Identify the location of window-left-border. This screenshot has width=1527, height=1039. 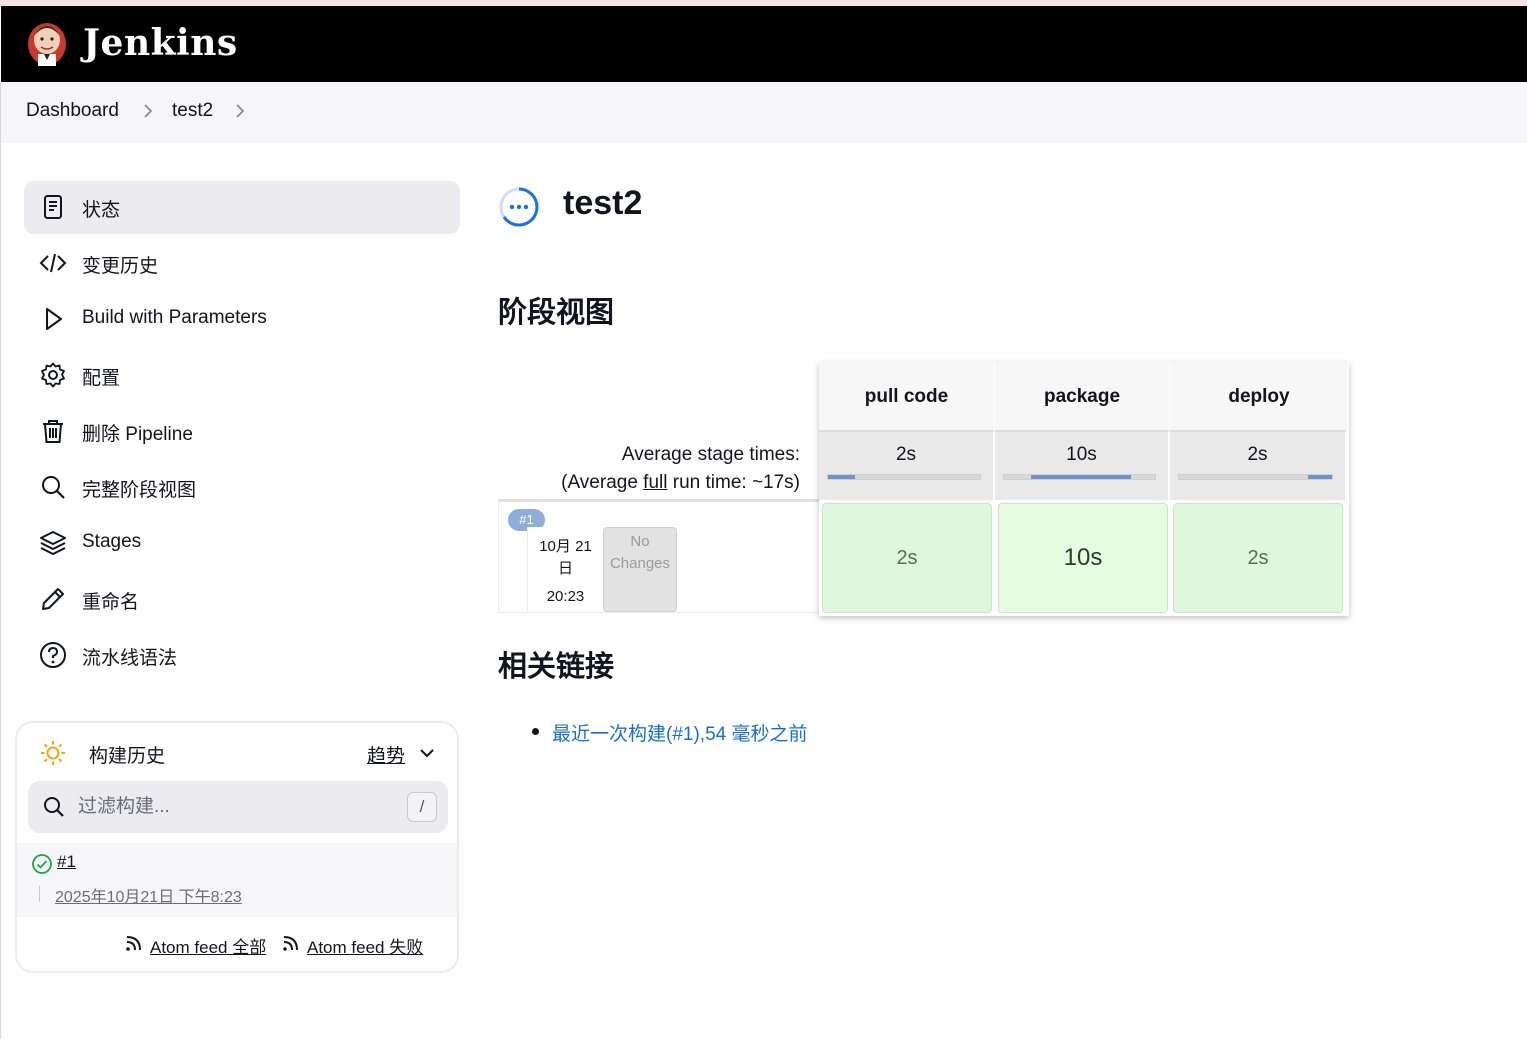
(0, 560).